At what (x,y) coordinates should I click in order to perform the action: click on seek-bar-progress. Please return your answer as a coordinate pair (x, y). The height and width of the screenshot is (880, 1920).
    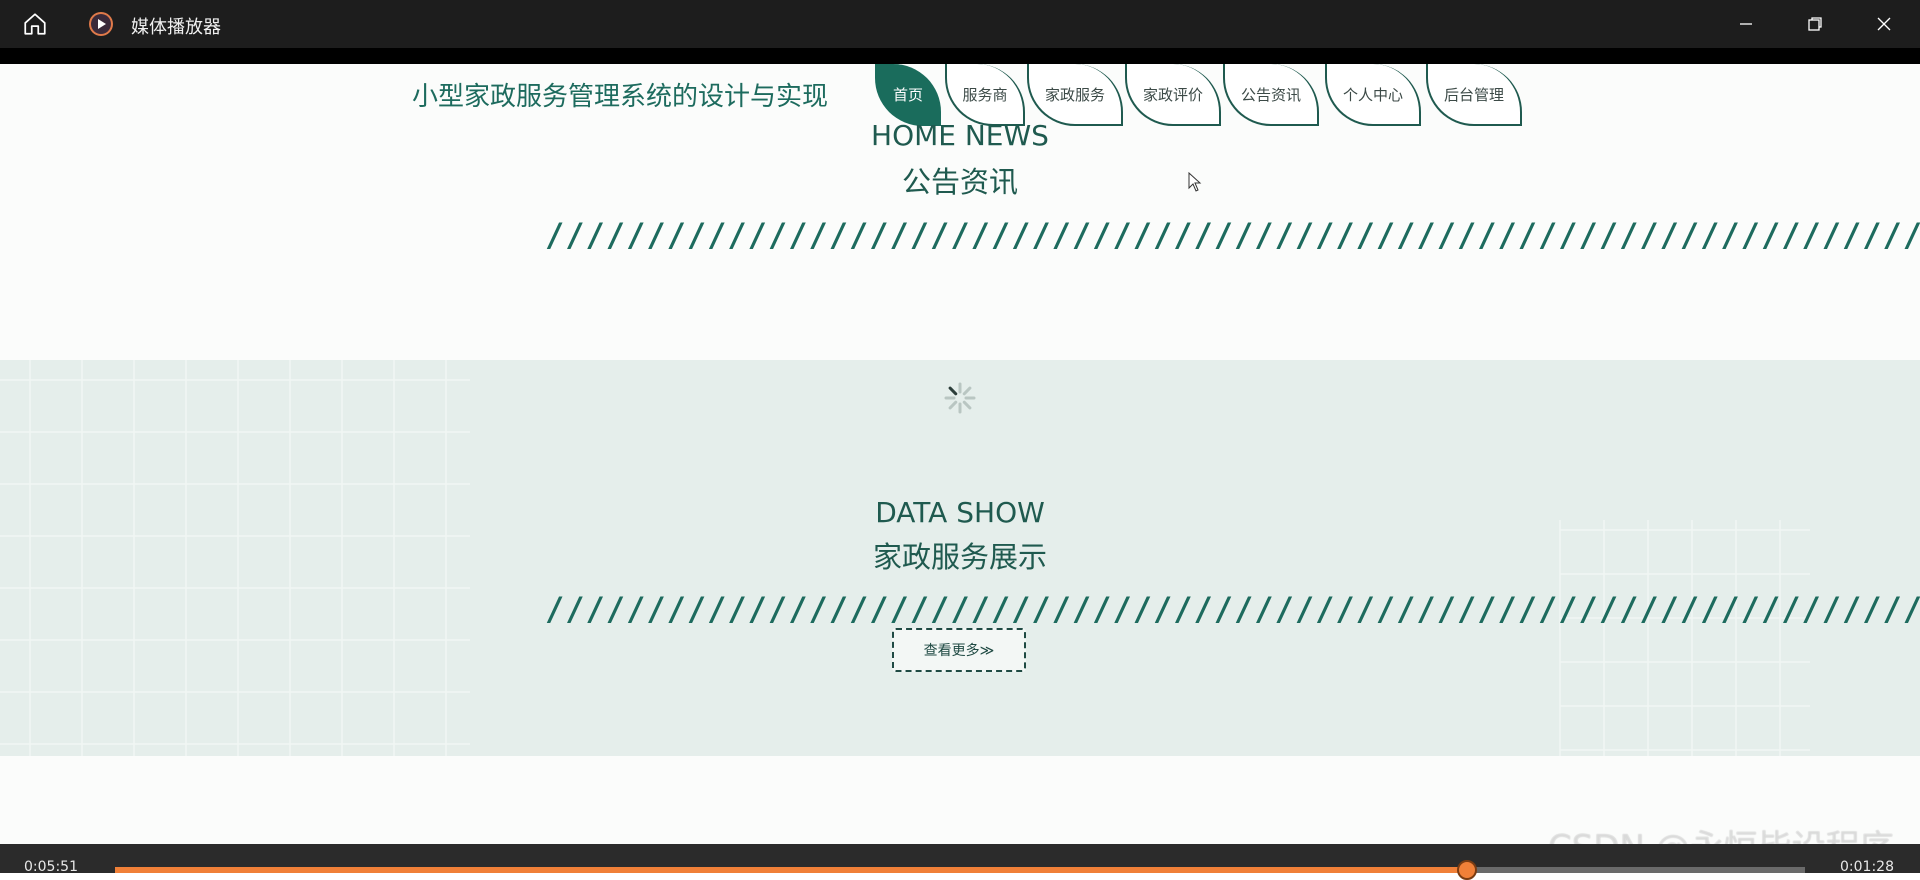
    Looking at the image, I should click on (791, 870).